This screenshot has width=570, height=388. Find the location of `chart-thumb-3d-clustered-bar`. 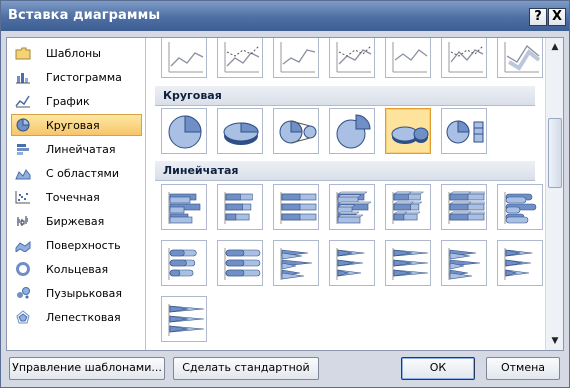

chart-thumb-3d-clustered-bar is located at coordinates (352, 207).